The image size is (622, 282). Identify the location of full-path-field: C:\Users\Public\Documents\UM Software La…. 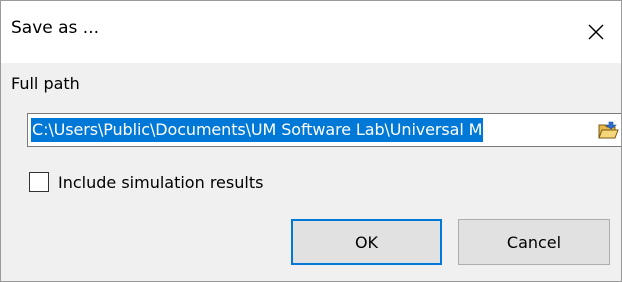
(324, 130).